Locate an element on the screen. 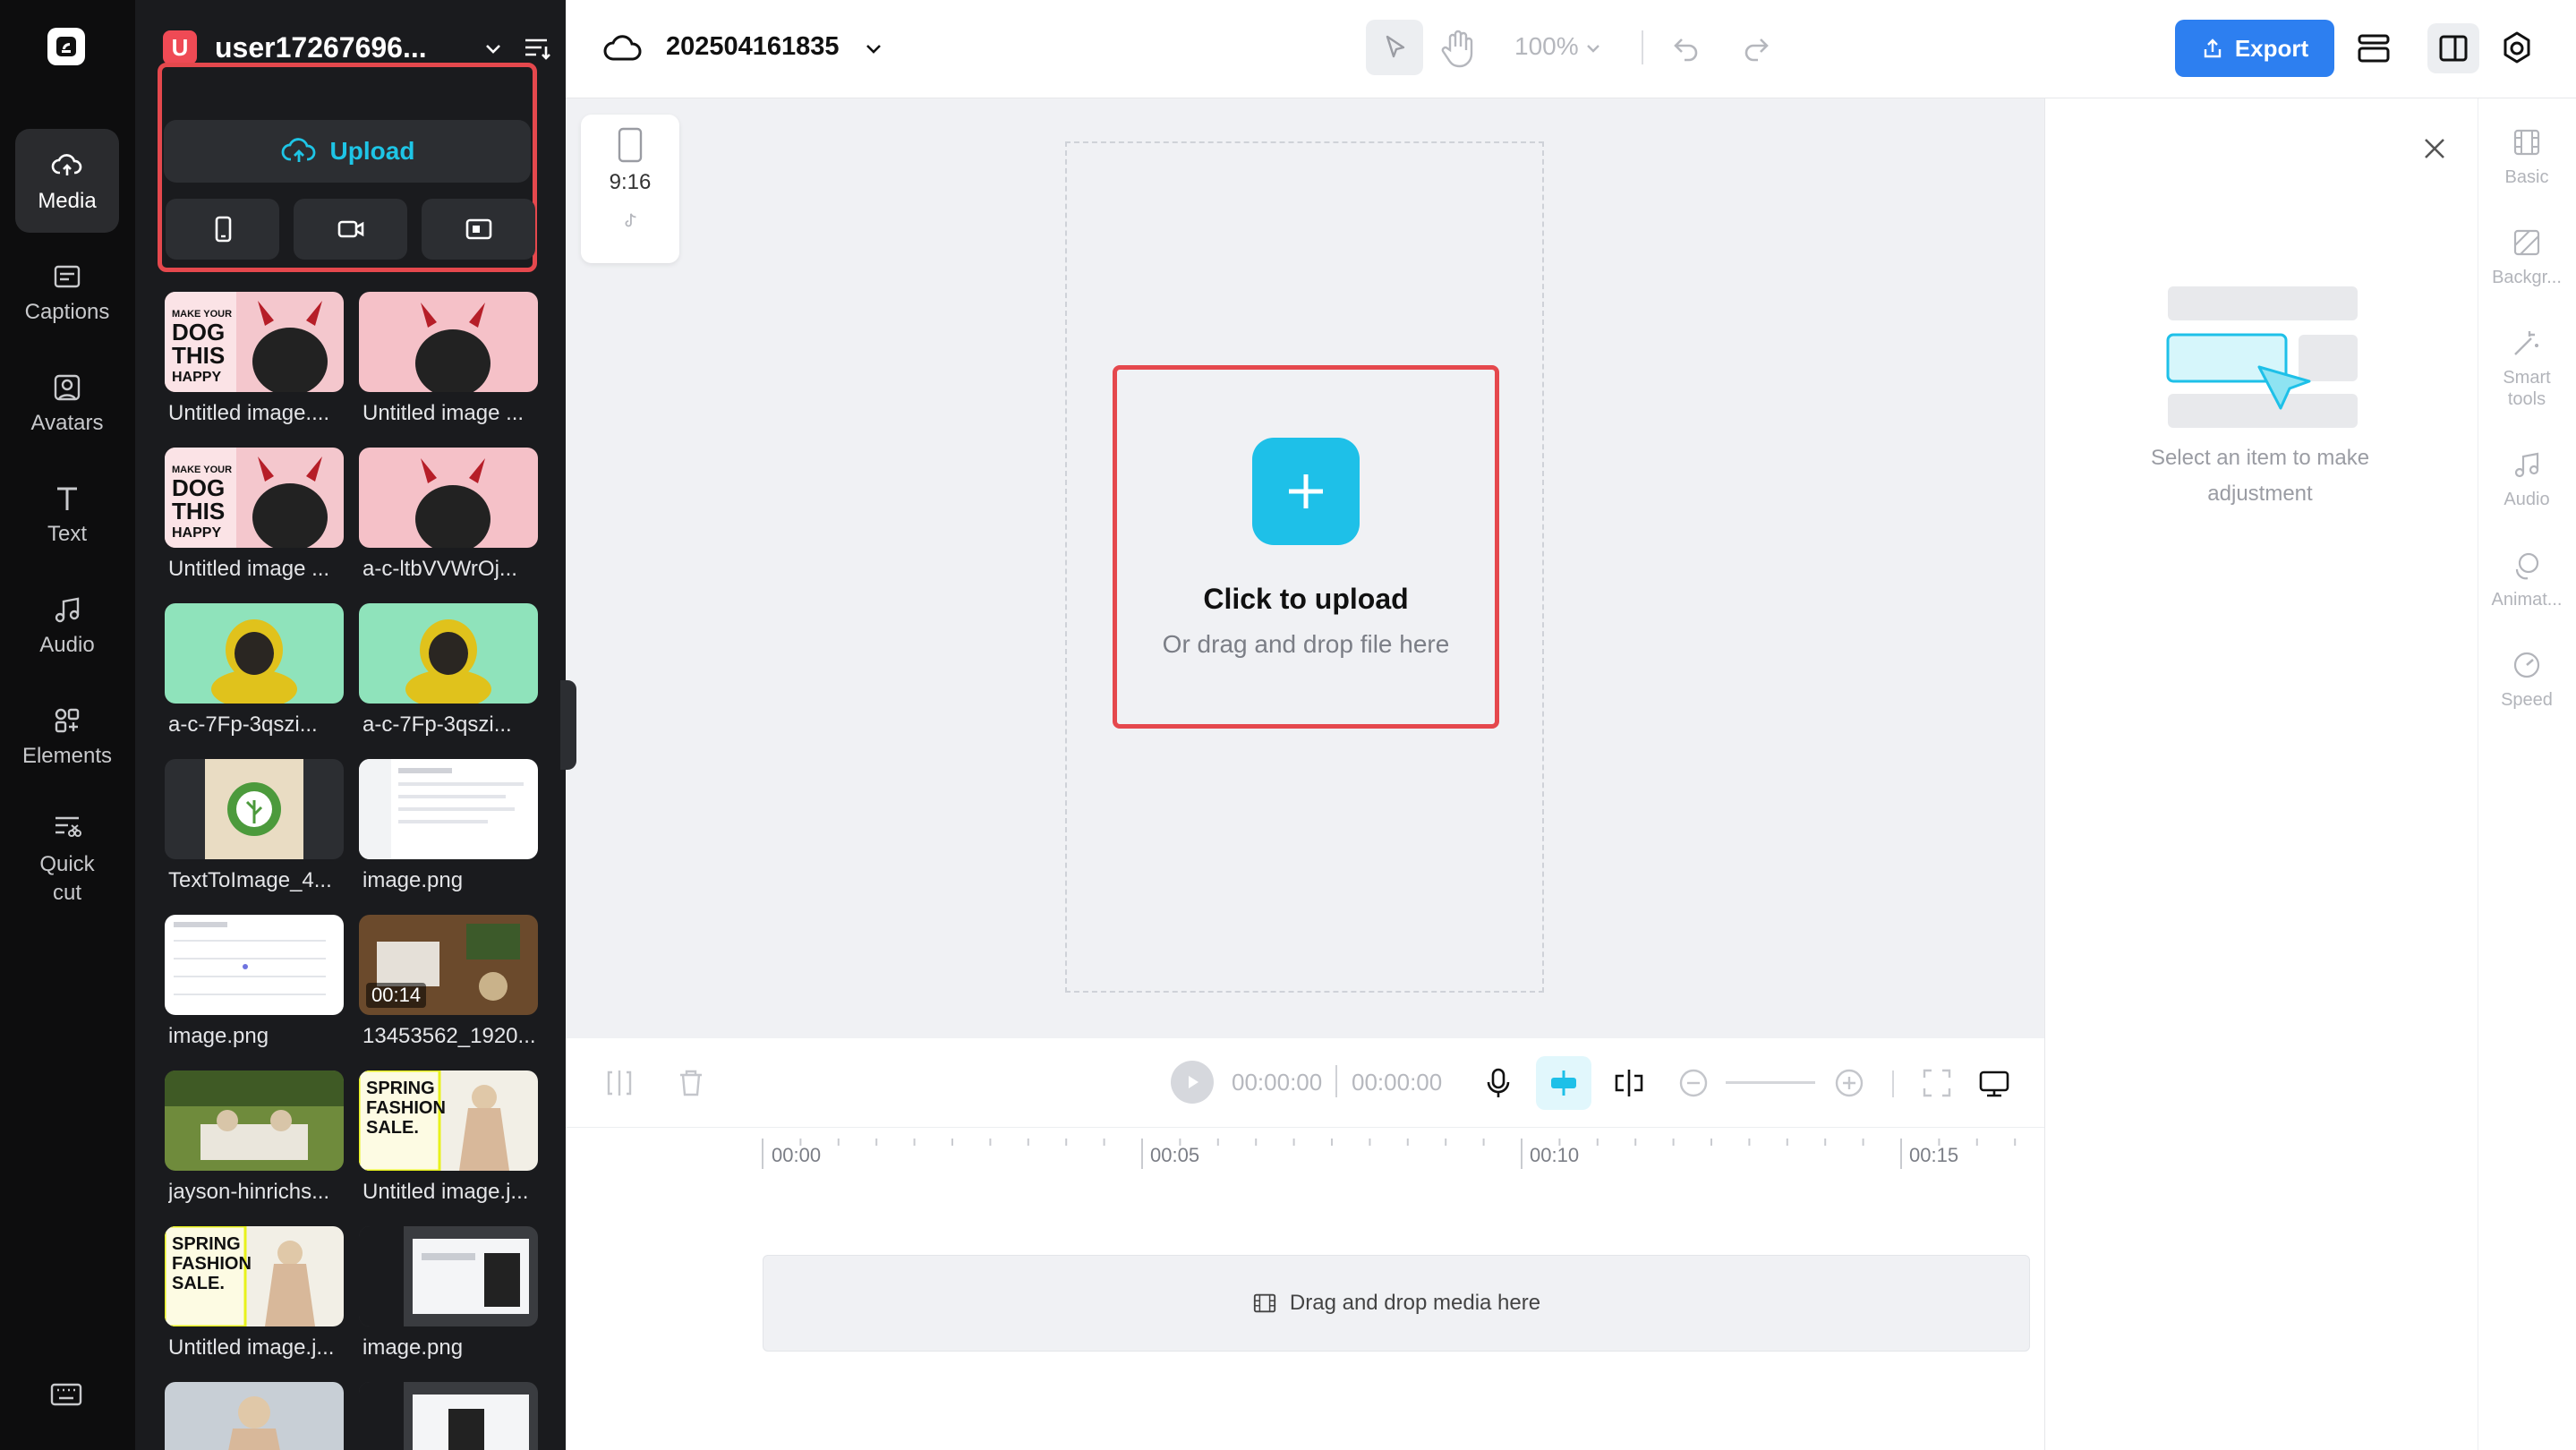  split-screen-icon is located at coordinates (1629, 1083).